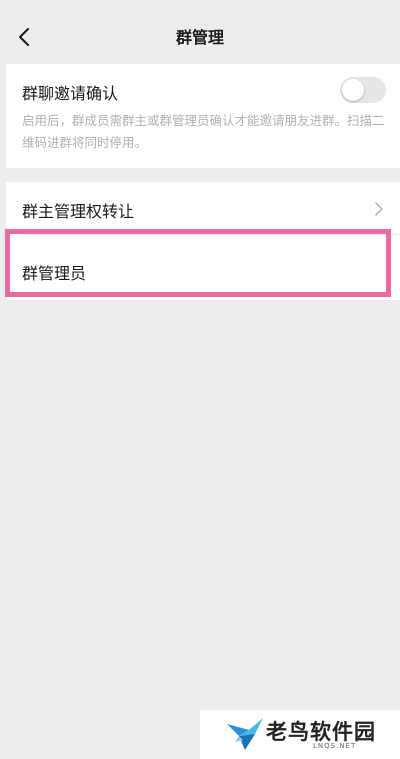  I want to click on watermark: 老鸟软件园 LNQS.NET, so click(300, 734).